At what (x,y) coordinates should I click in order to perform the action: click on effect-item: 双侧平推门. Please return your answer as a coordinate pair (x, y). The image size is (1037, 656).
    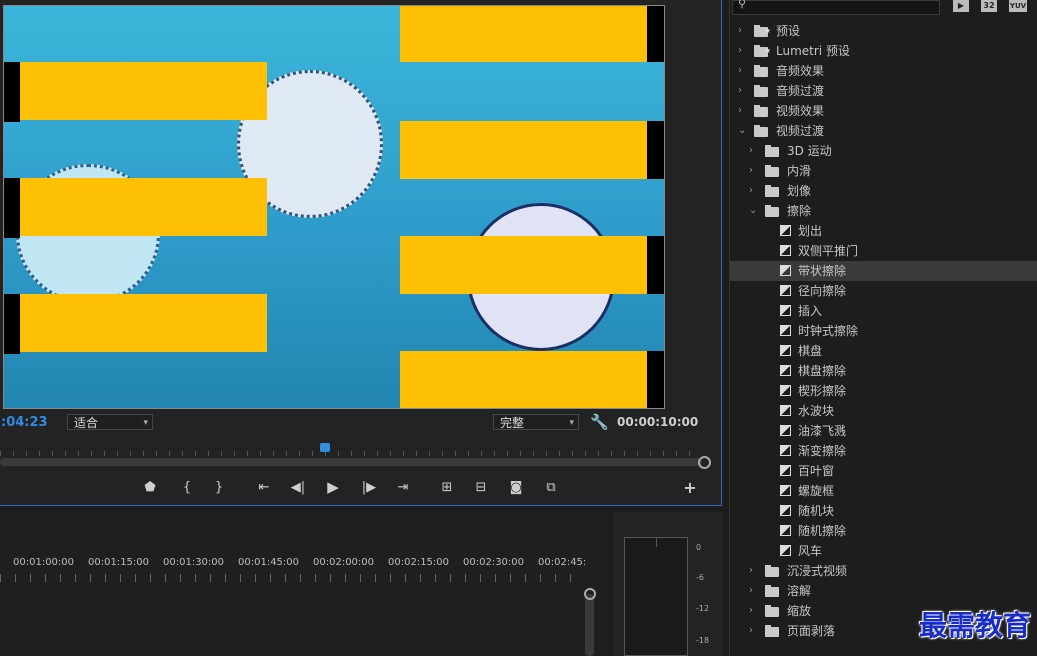
    Looking at the image, I should click on (883, 251).